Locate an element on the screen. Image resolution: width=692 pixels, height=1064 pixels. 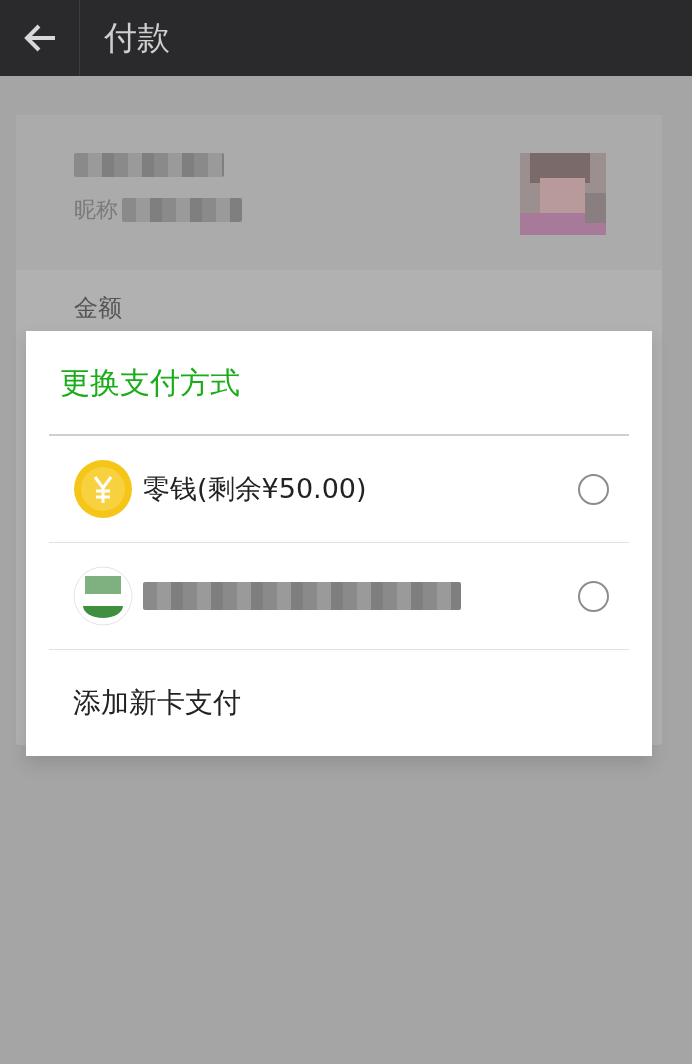
bank-icon is located at coordinates (103, 596).